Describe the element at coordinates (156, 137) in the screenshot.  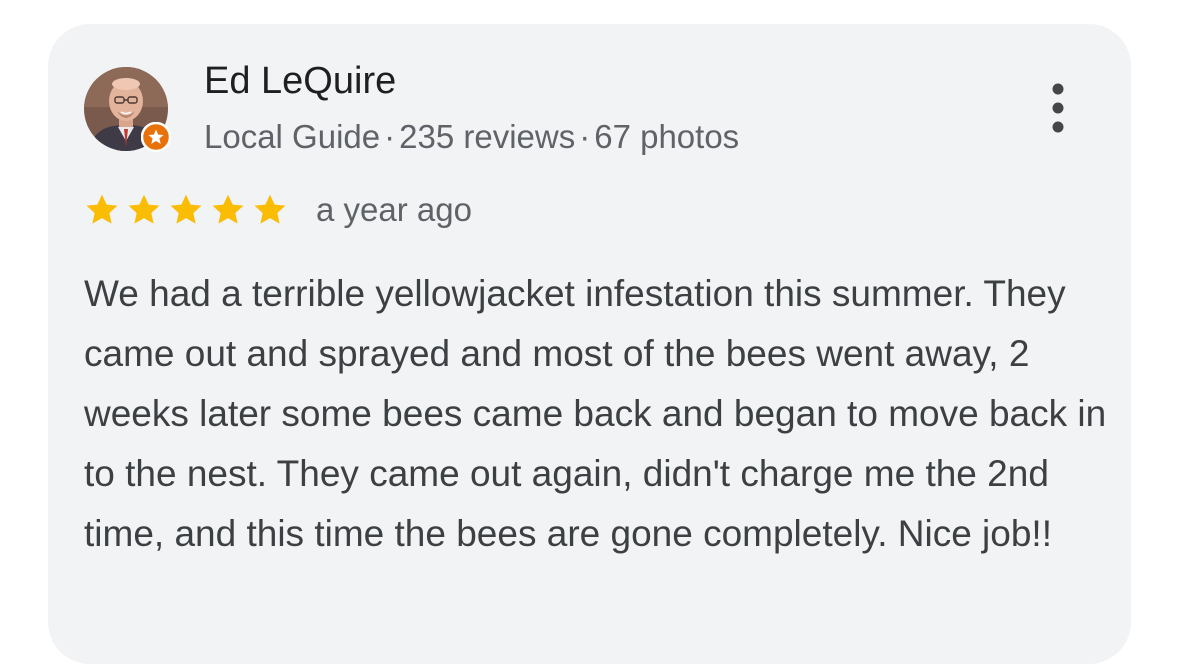
I see `local-guide-badge-icon` at that location.